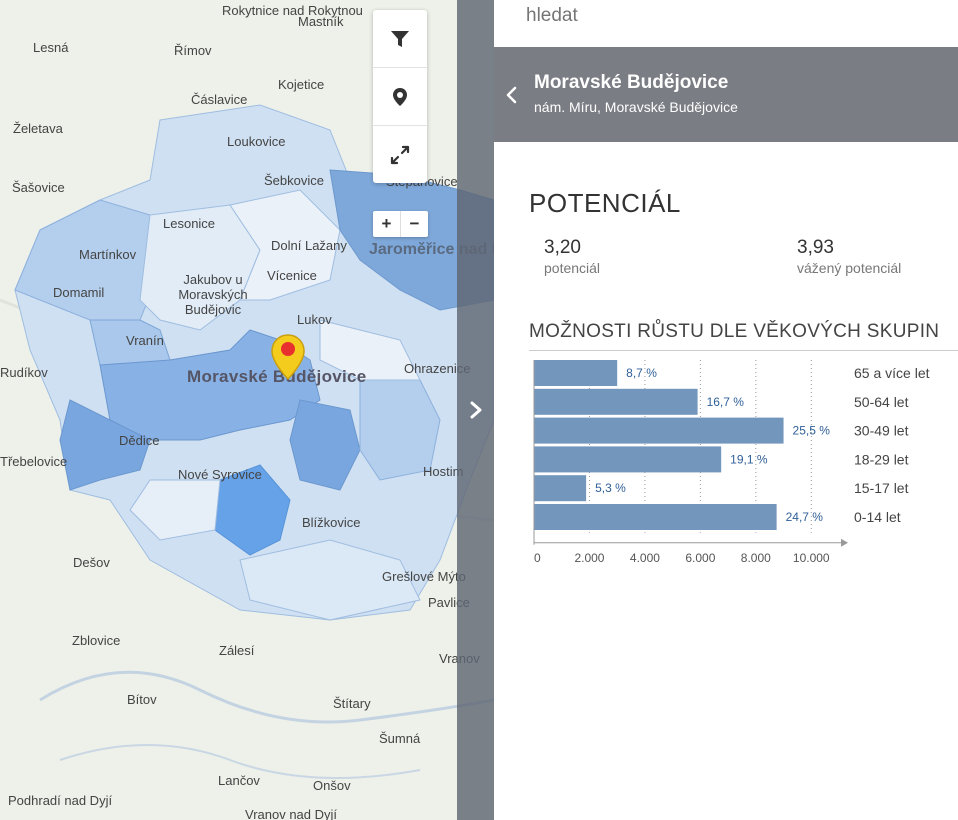 This screenshot has width=958, height=820. I want to click on map-place-label: Štítary, so click(352, 703).